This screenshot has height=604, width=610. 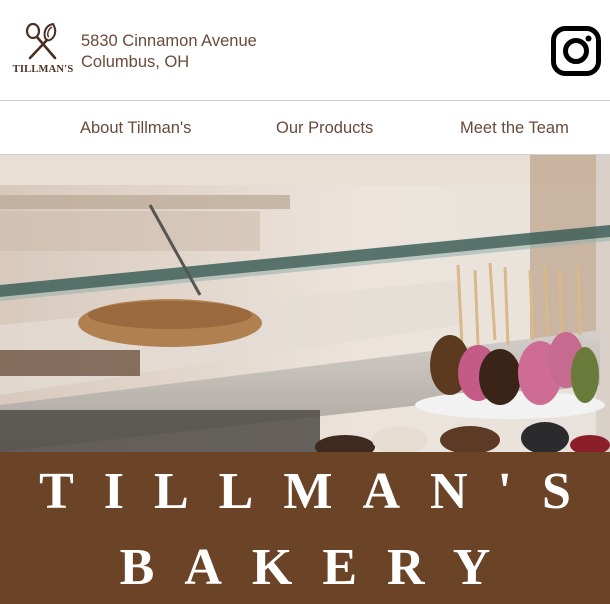 What do you see at coordinates (135, 62) in the screenshot?
I see `address-line2: Columbus, OH` at bounding box center [135, 62].